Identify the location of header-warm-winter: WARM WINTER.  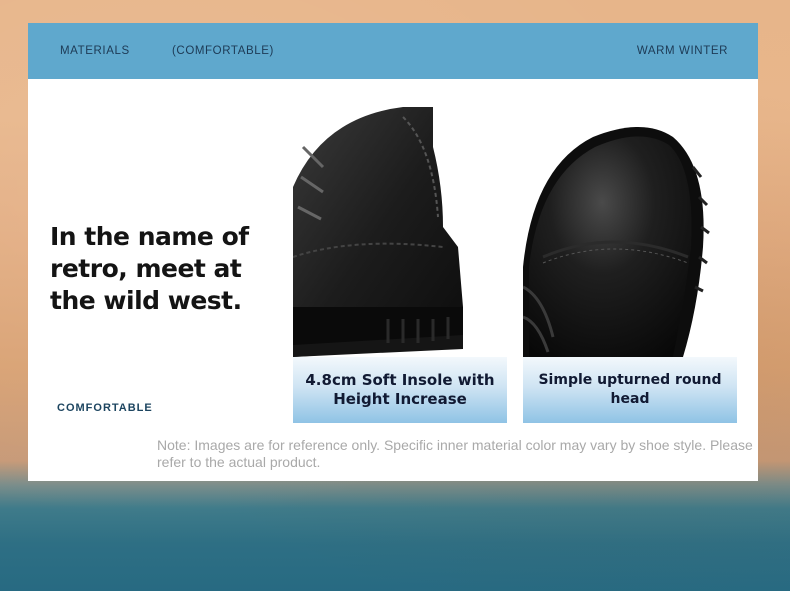
(682, 51).